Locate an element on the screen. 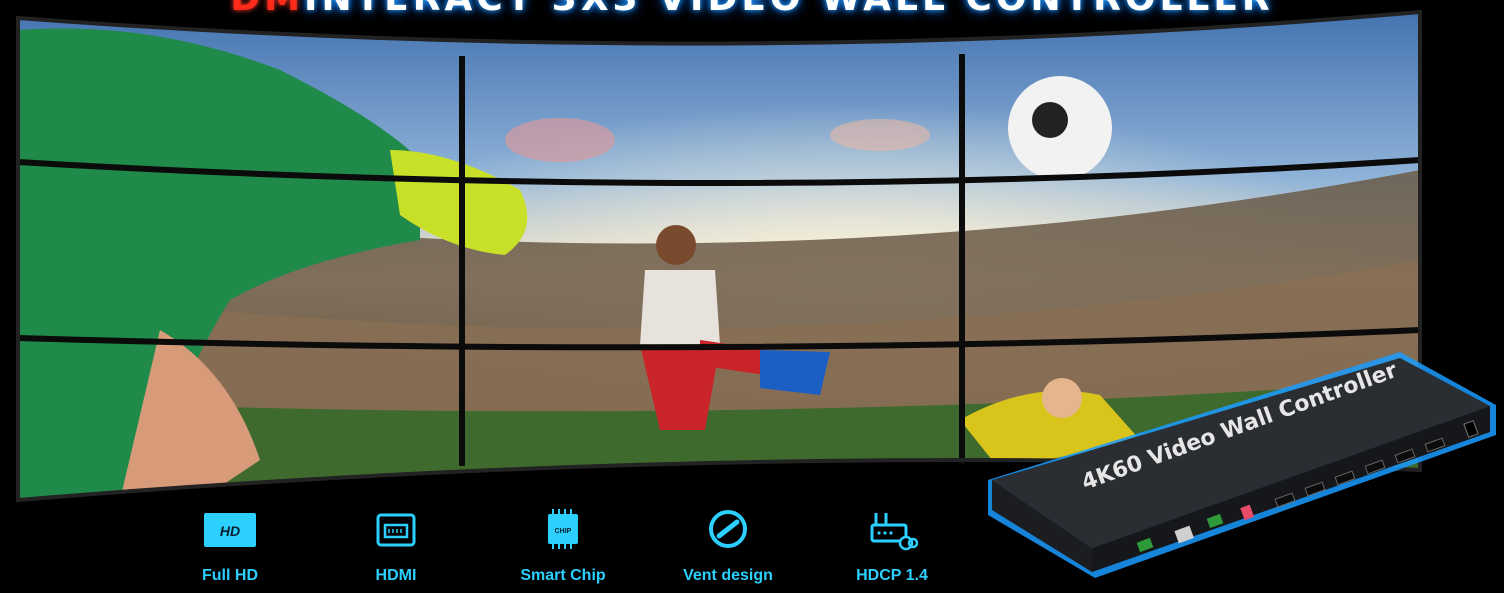 This screenshot has width=1504, height=593. feature-hdcp: HDCP 1.4 is located at coordinates (892, 545).